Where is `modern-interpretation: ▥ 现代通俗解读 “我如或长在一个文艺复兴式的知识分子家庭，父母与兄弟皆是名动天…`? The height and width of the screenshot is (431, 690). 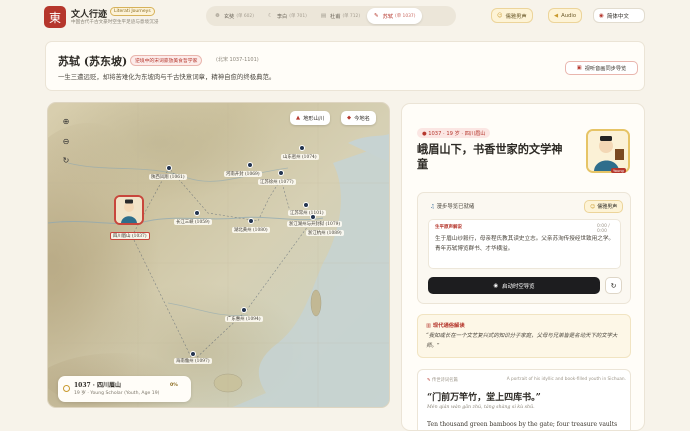 modern-interpretation: ▥ 现代通俗解读 “我如或长在一个文艺复兴式的知识分子家庭，父母与兄弟皆是名动天… is located at coordinates (524, 336).